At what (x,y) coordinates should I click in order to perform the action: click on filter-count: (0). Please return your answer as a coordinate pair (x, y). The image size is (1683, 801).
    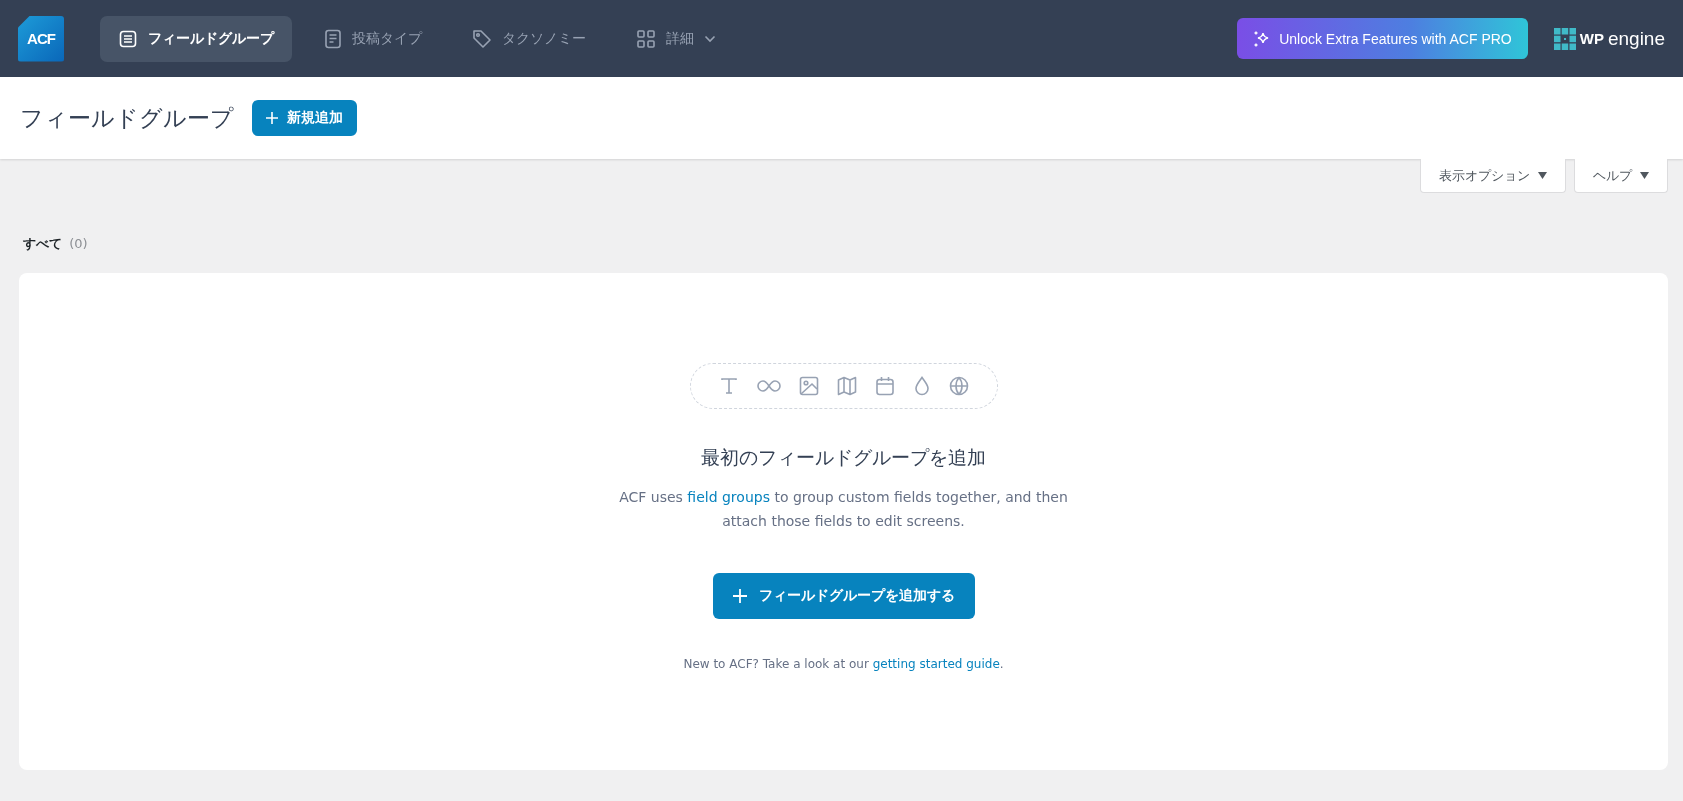
    Looking at the image, I should click on (78, 243).